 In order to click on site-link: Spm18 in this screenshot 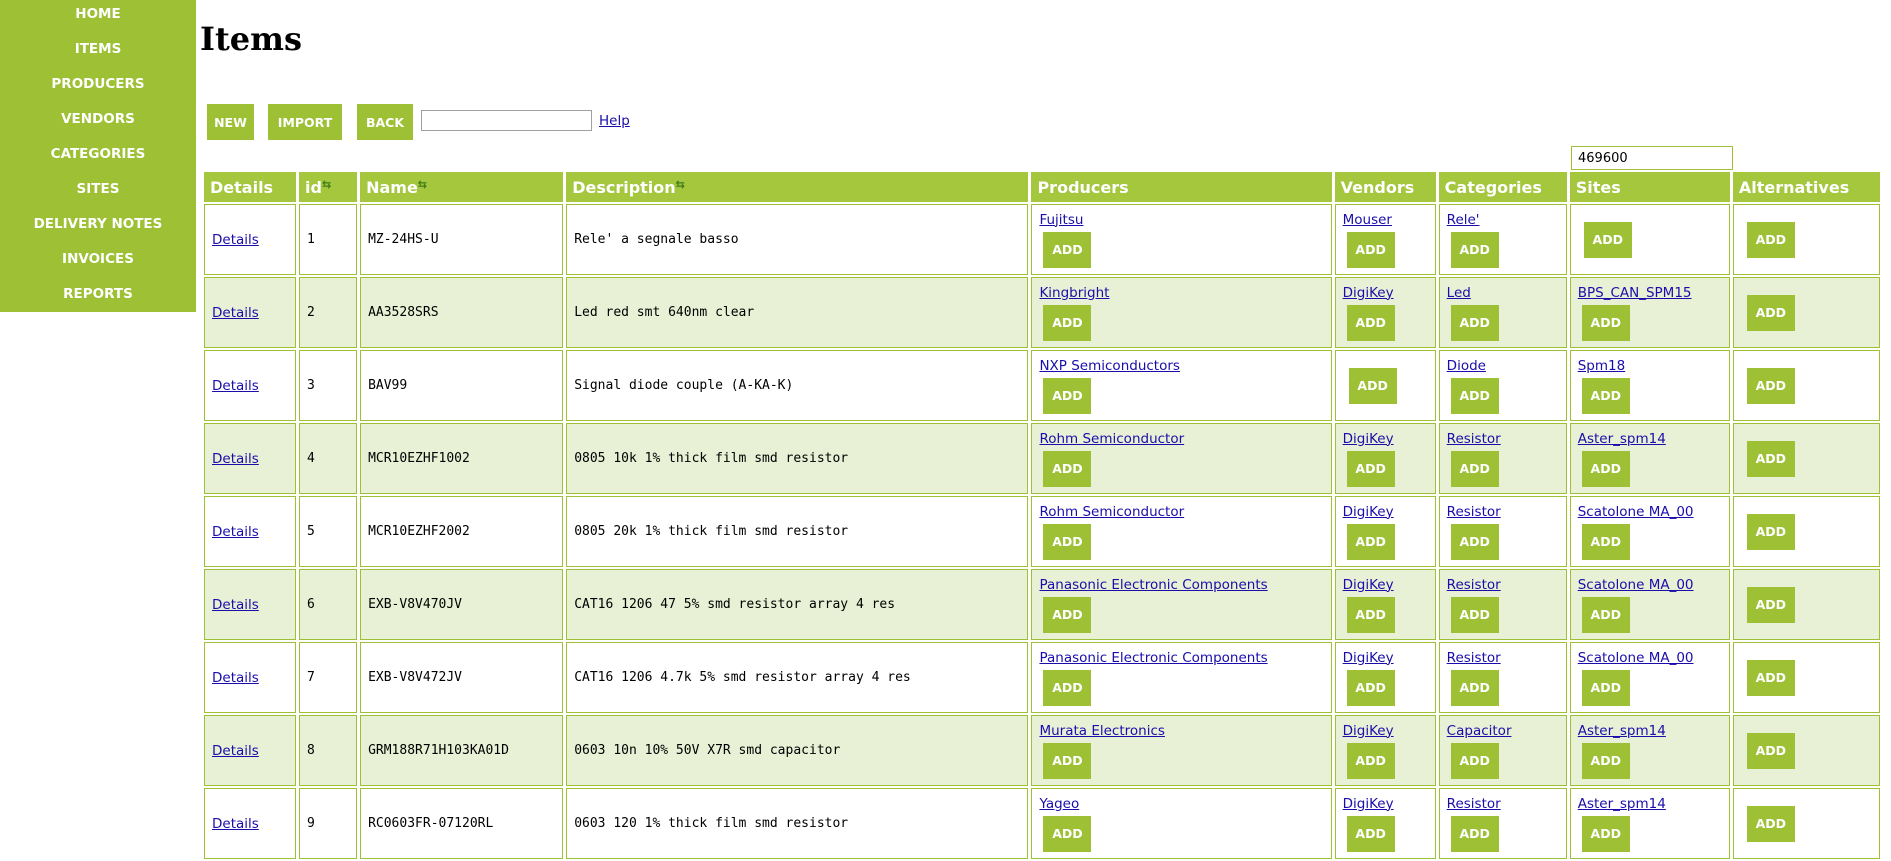, I will do `click(1653, 366)`.